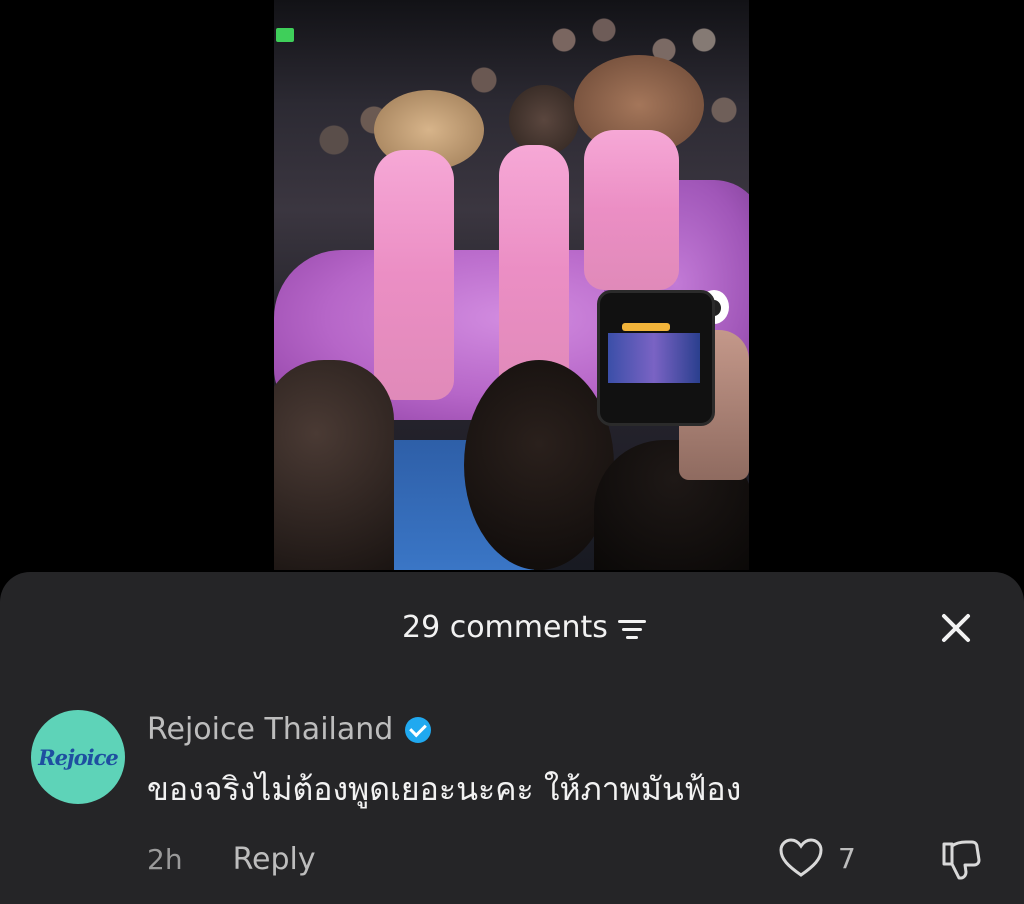 This screenshot has height=904, width=1024. What do you see at coordinates (274, 859) in the screenshot?
I see `reply-button: Reply` at bounding box center [274, 859].